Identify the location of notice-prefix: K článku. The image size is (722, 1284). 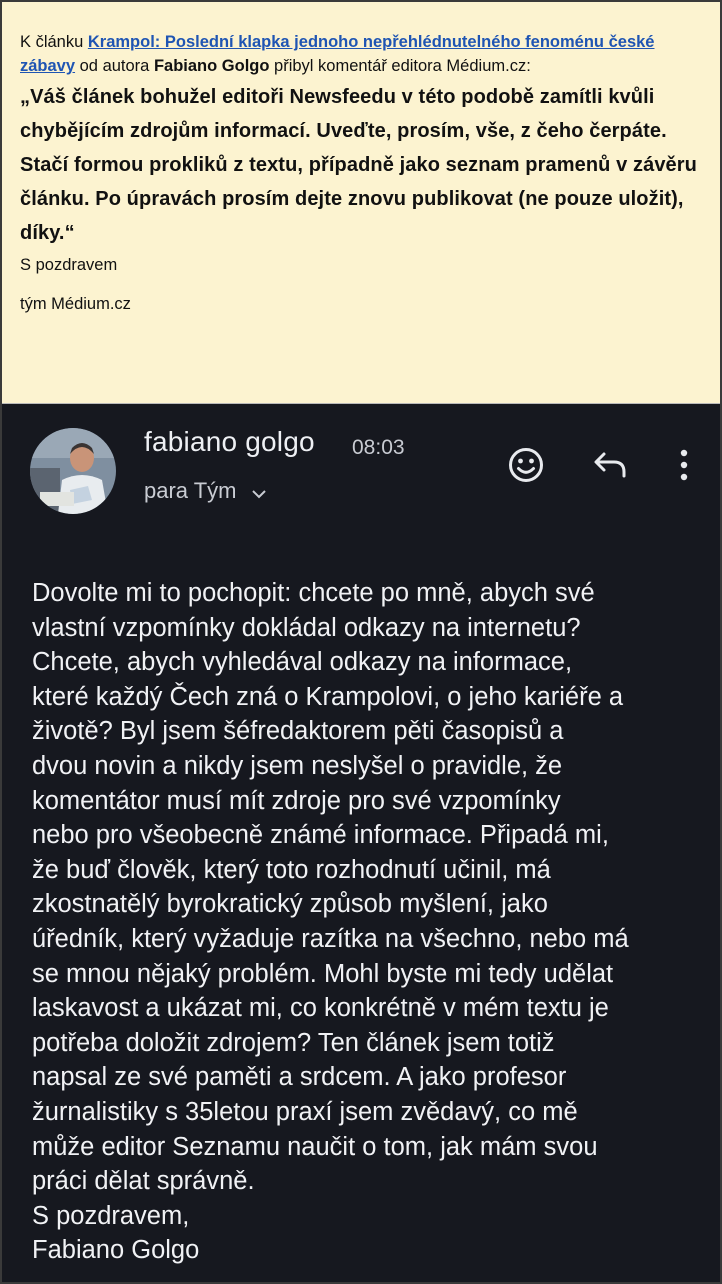
(54, 42).